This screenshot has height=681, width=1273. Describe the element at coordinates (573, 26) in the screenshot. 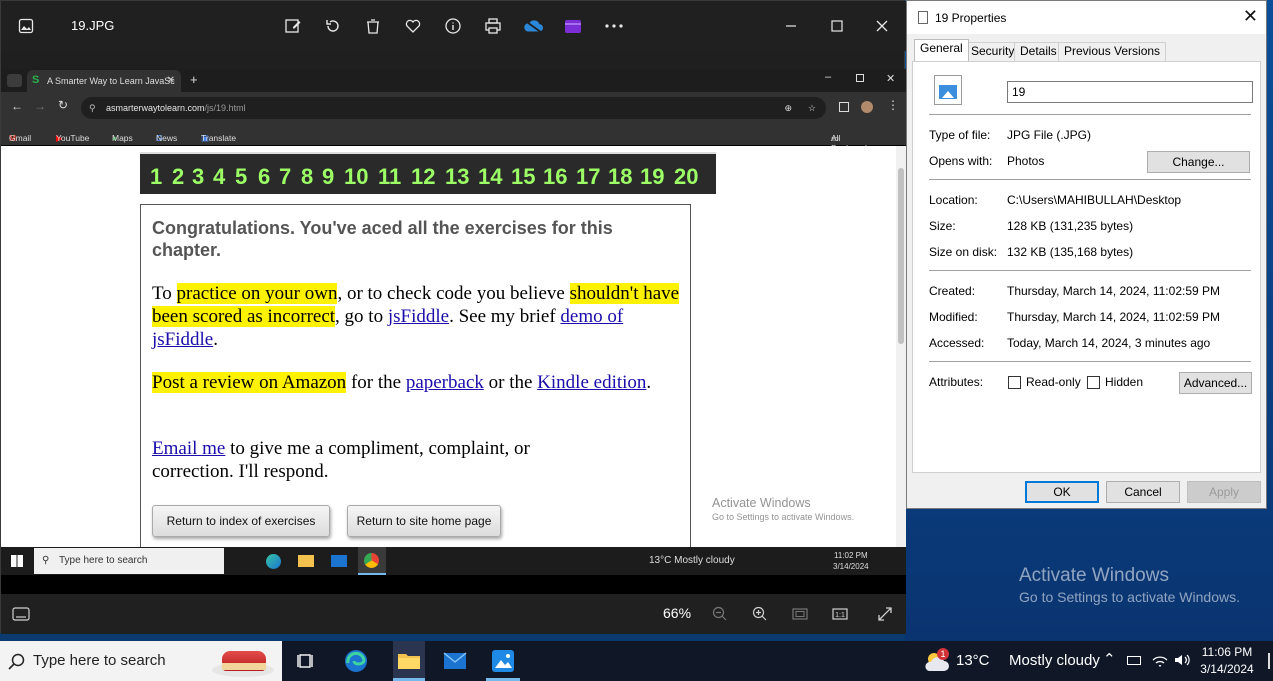

I see `clipchamp-icon` at that location.